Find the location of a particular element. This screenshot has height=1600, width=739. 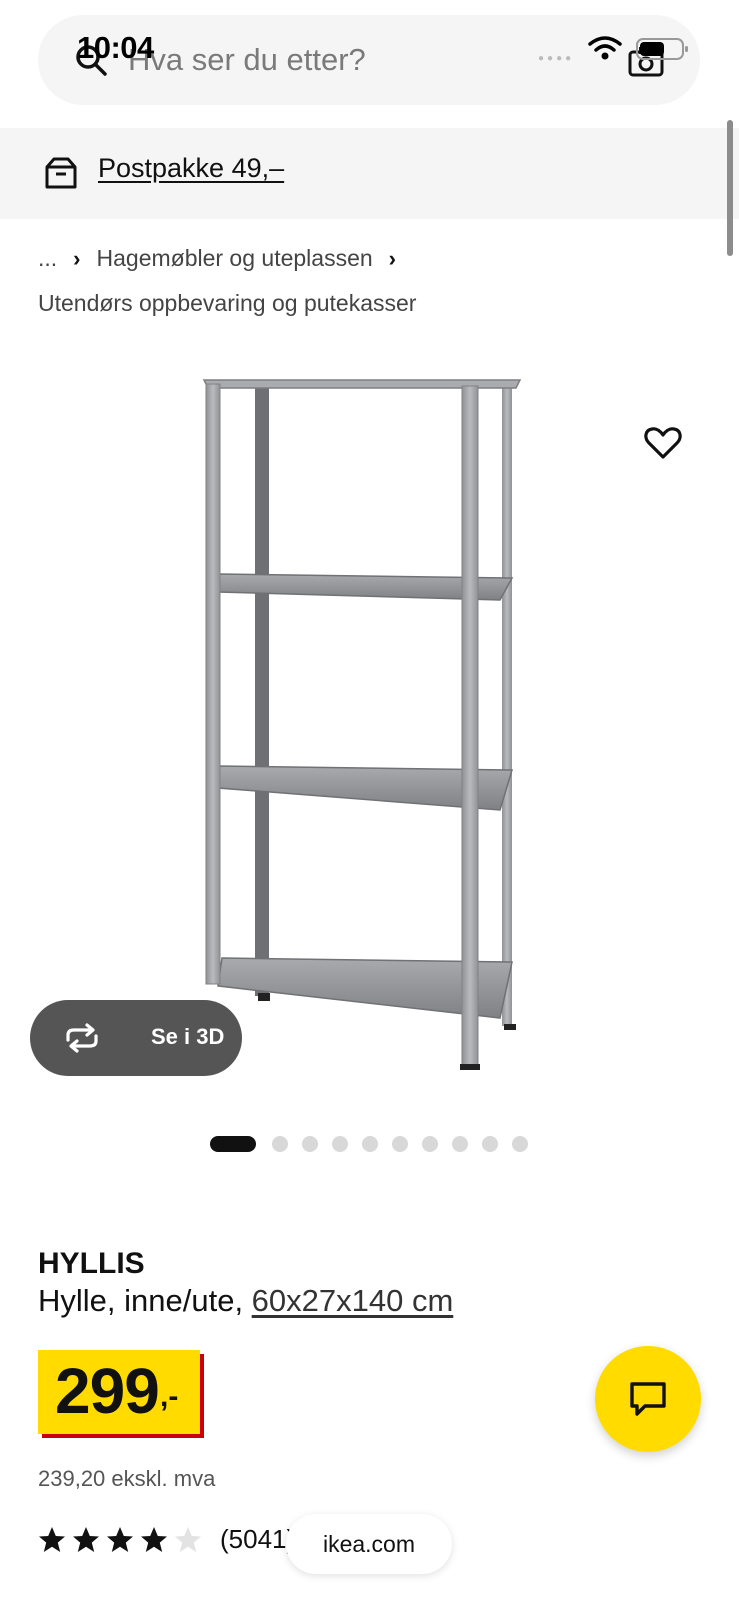

price-ex-vat: 239,20 ekskl. mva is located at coordinates (127, 1478).